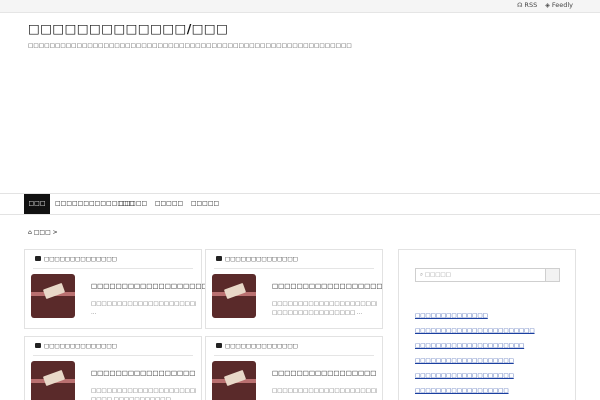 This screenshot has width=600, height=400. I want to click on global-nav: □□□ □□□□□□□□□□□□□□ □□□□□ □□□□□ □□□□□, so click(300, 204).